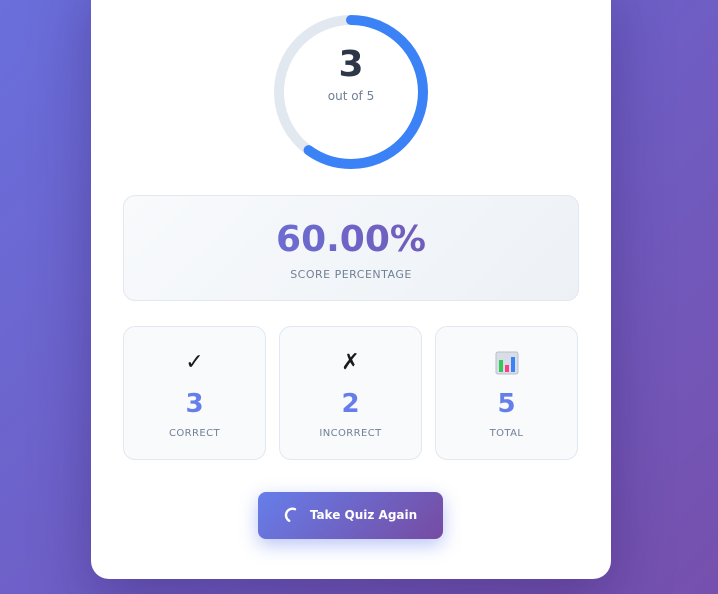 Image resolution: width=718 pixels, height=594 pixels. I want to click on stat-card-incorrect: ✗ 2 INCORRECT, so click(350, 393).